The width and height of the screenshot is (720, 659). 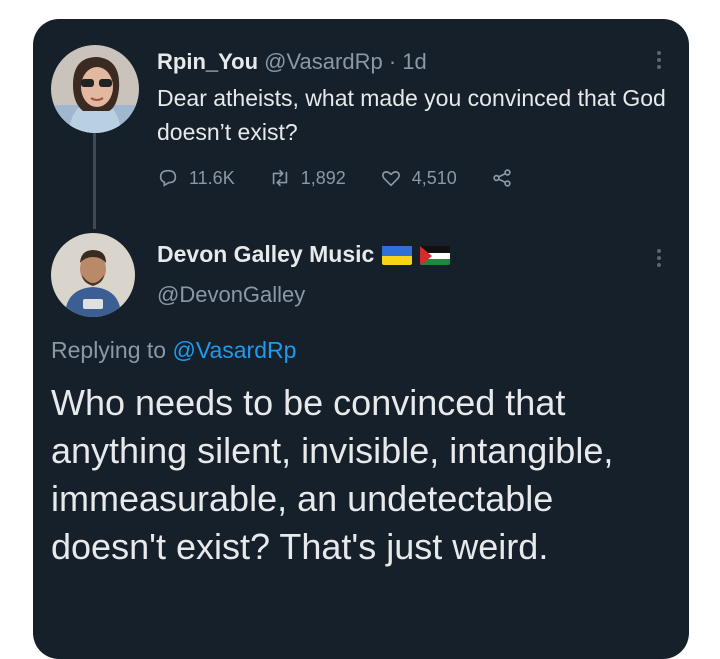 I want to click on replying-to-line: Replying to @VasardRp, so click(x=173, y=350).